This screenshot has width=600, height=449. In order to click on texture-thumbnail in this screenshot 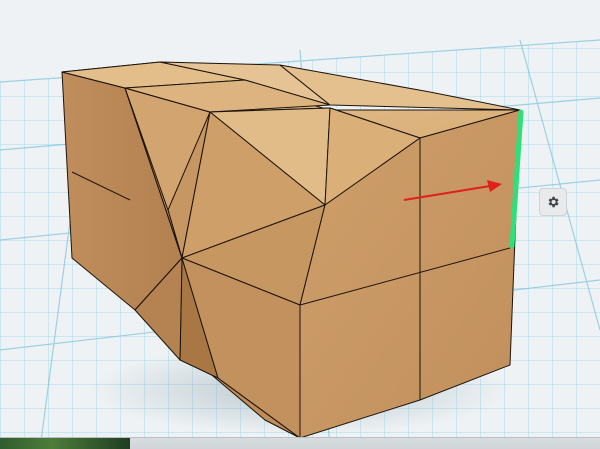, I will do `click(65, 443)`.